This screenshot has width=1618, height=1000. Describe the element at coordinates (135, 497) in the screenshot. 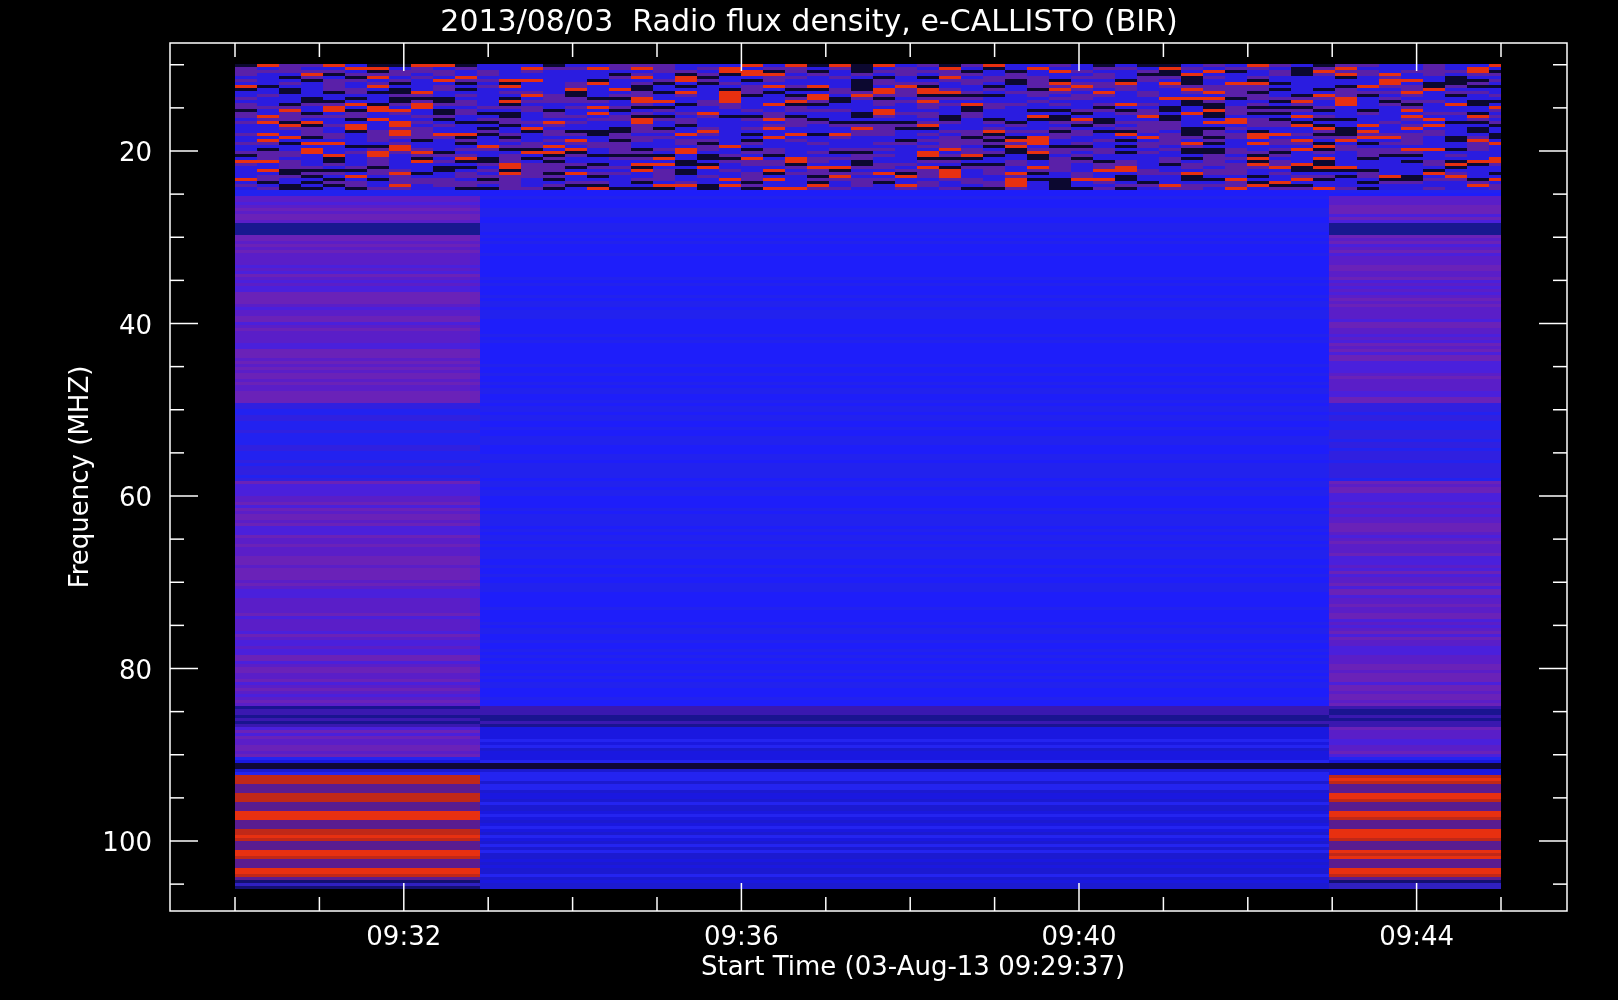

I see `y-tick-label: 60` at that location.